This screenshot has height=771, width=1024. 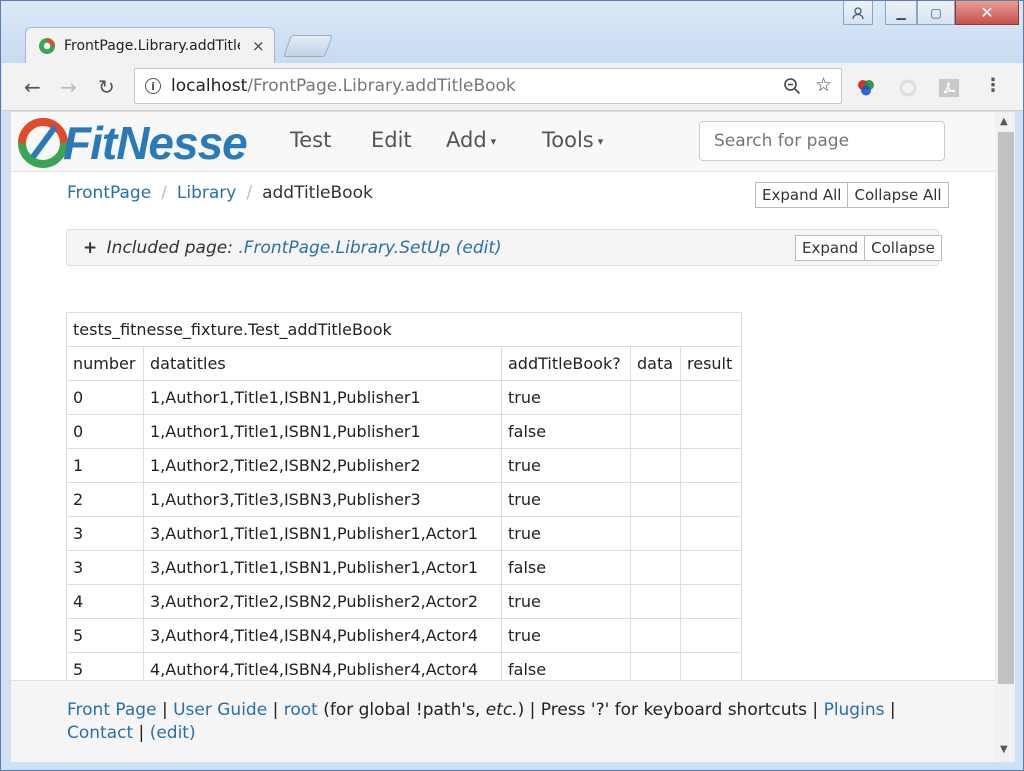 I want to click on color-extension-icon, so click(x=866, y=88).